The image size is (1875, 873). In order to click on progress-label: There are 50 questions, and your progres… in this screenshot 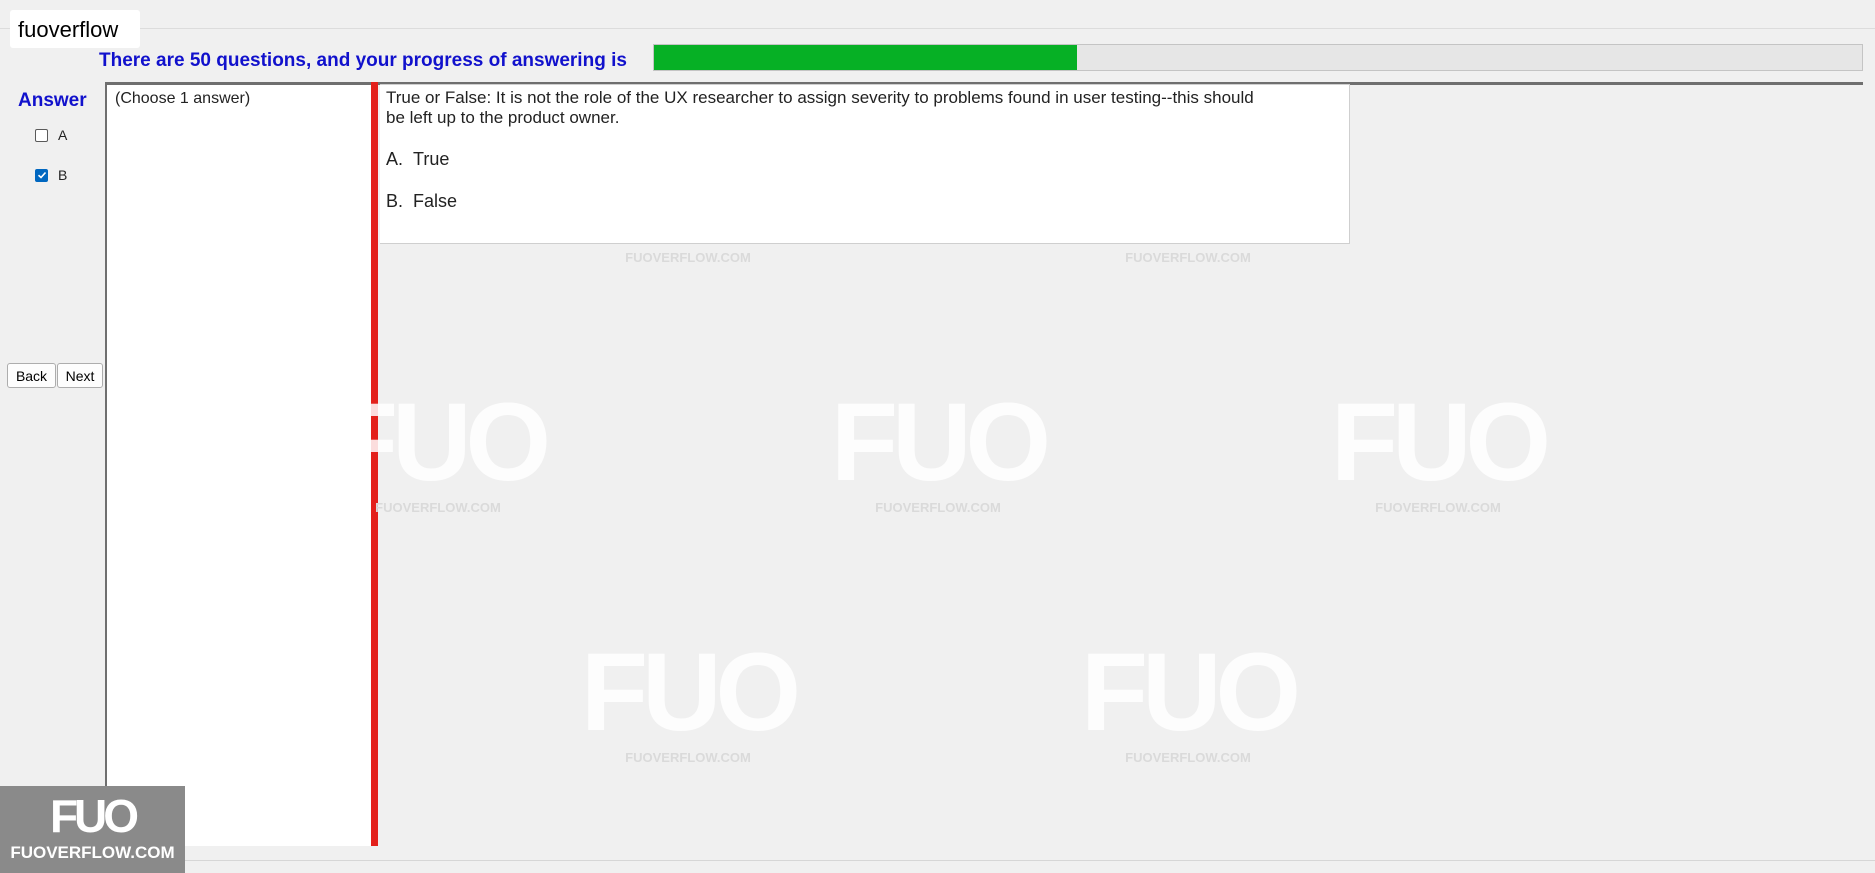, I will do `click(363, 60)`.